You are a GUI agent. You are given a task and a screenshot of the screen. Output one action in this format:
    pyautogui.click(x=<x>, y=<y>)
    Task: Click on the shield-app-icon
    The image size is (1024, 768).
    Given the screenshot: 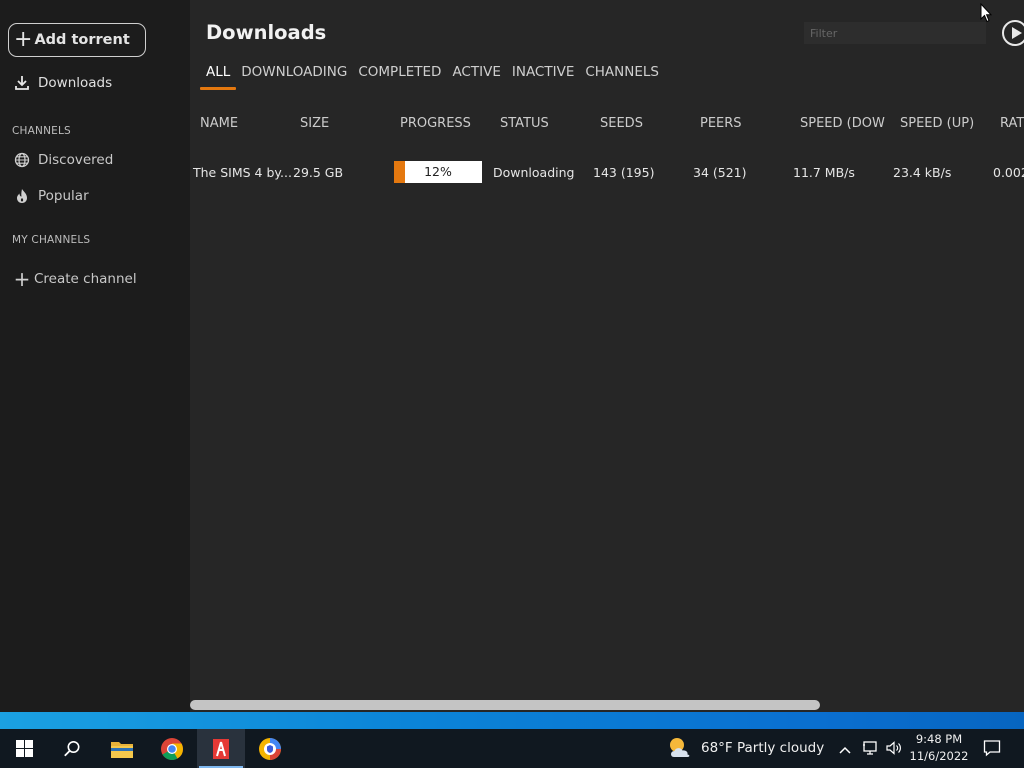 What is the action you would take?
    pyautogui.click(x=270, y=748)
    